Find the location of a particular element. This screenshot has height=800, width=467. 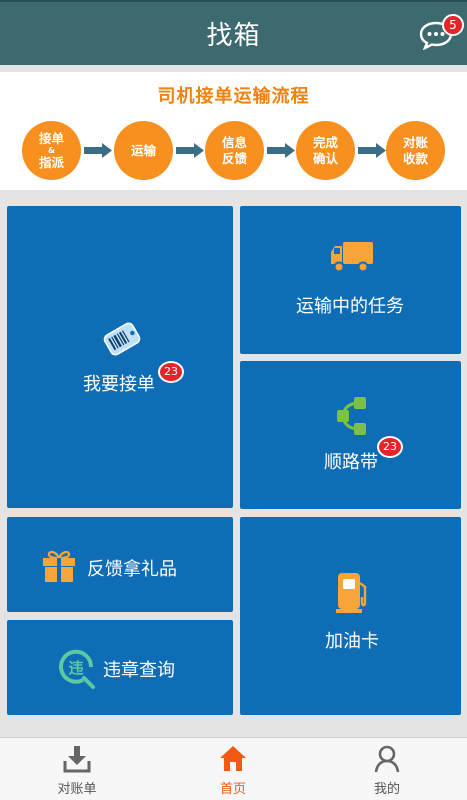

flow-step-text: 指派 is located at coordinates (51, 162).